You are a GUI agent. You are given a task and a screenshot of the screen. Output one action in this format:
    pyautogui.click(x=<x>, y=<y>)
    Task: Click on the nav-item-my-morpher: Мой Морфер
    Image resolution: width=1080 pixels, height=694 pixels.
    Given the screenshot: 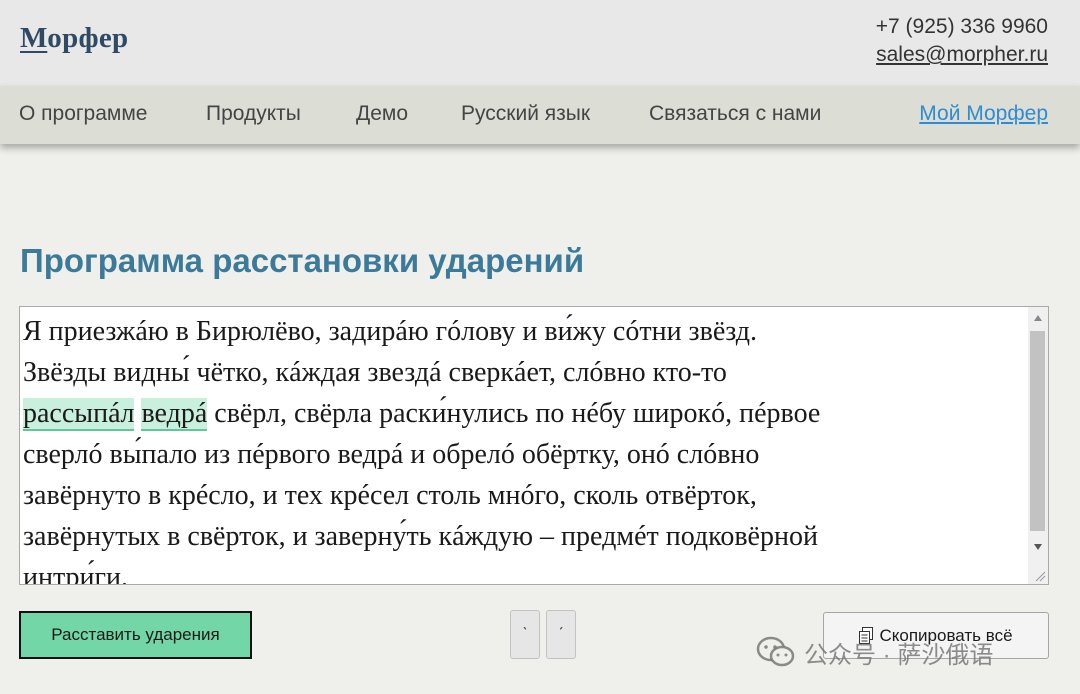 What is the action you would take?
    pyautogui.click(x=983, y=114)
    